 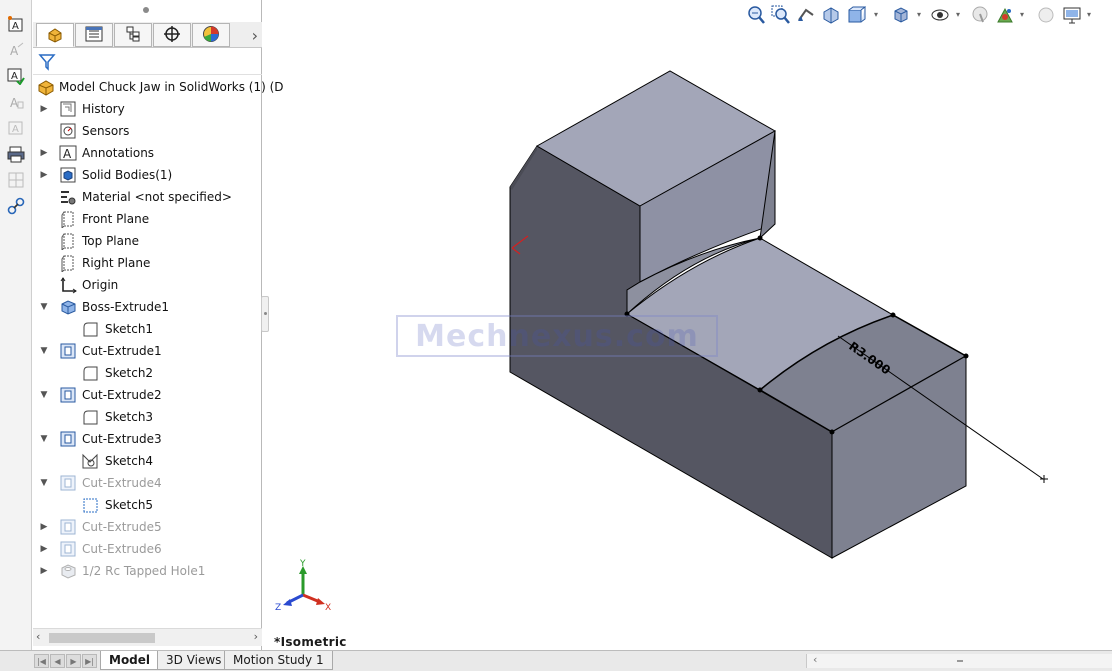 What do you see at coordinates (255, 35) in the screenshot?
I see `chevron-right-icon: ›` at bounding box center [255, 35].